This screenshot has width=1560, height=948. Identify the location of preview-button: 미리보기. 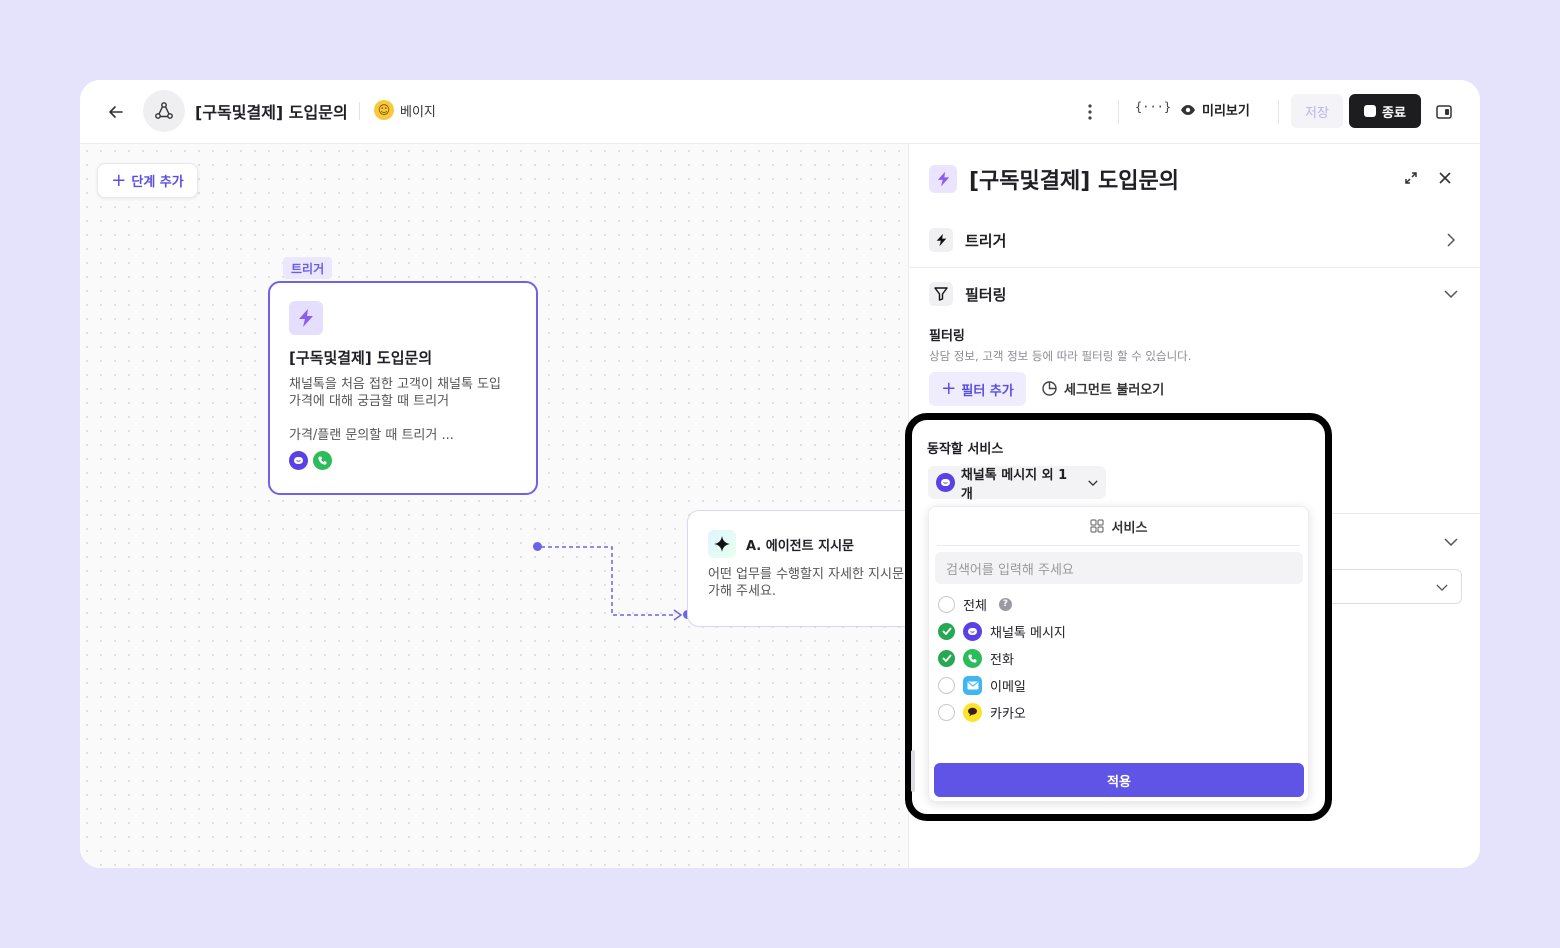
(1215, 109).